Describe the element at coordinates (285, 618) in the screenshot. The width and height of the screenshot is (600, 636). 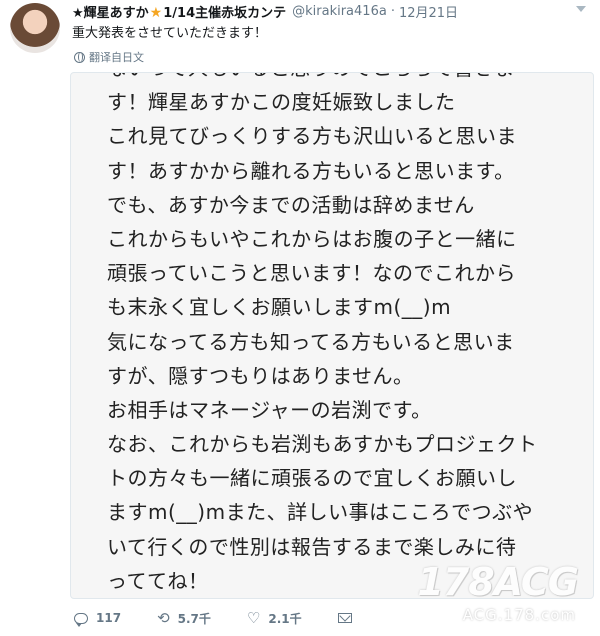
I see `like-count: 2.1千` at that location.